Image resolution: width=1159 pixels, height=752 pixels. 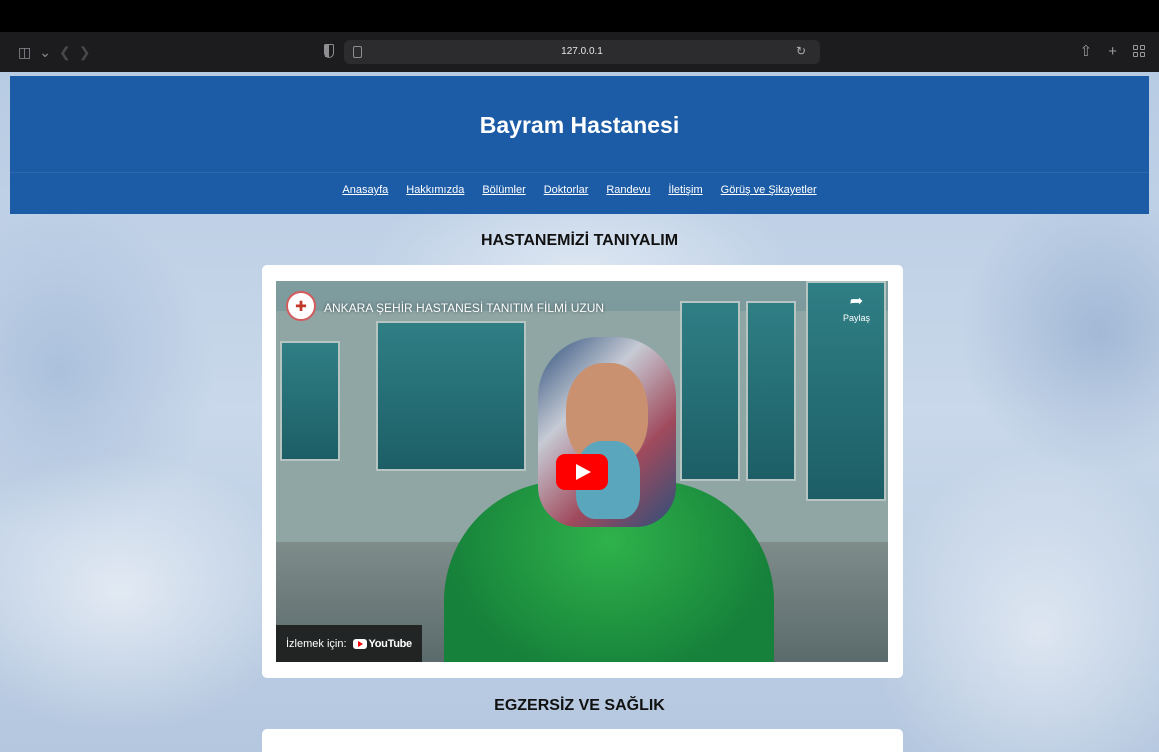 What do you see at coordinates (801, 51) in the screenshot?
I see `reload-icon: ↻` at bounding box center [801, 51].